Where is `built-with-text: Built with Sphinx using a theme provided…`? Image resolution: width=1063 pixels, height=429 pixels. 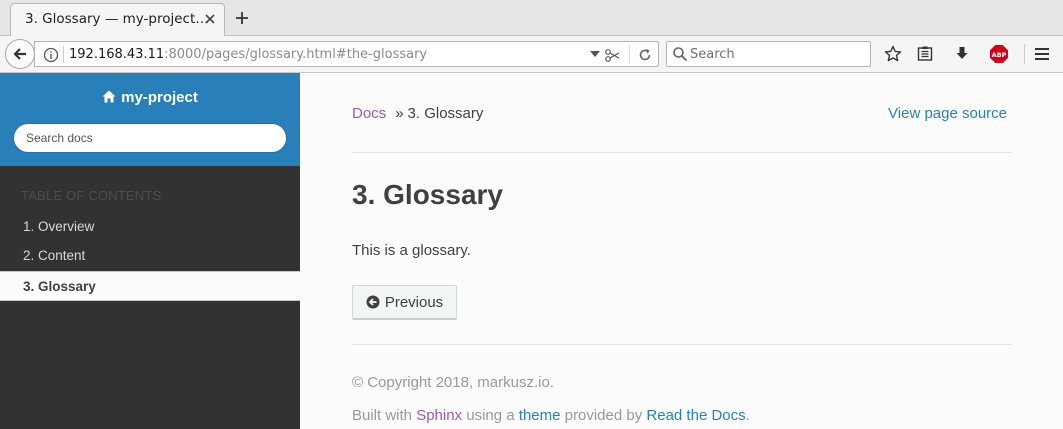
built-with-text: Built with Sphinx using a theme provided… is located at coordinates (551, 415).